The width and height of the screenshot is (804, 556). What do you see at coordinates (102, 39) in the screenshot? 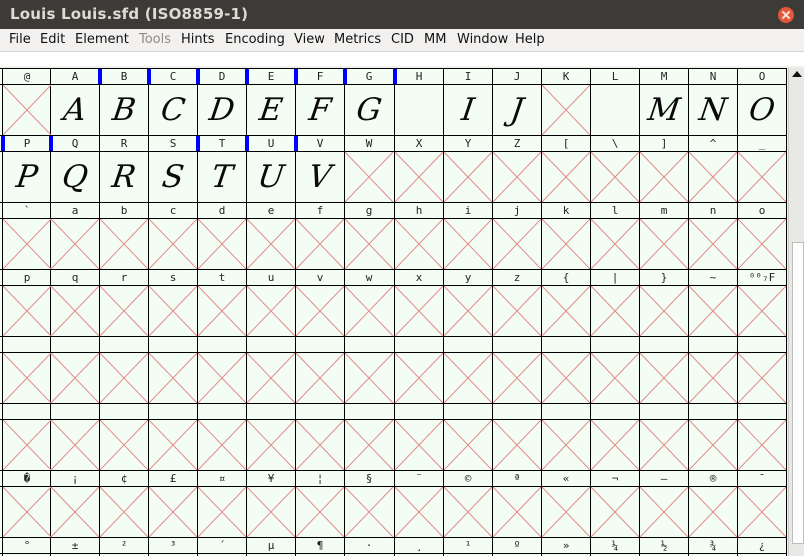
I see `menu-element: Element` at bounding box center [102, 39].